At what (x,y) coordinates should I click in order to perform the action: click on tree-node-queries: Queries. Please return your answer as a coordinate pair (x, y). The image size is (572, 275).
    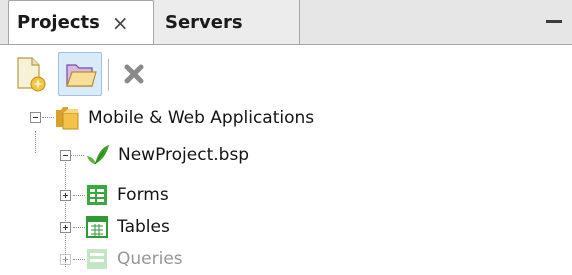
    Looking at the image, I should click on (134, 259).